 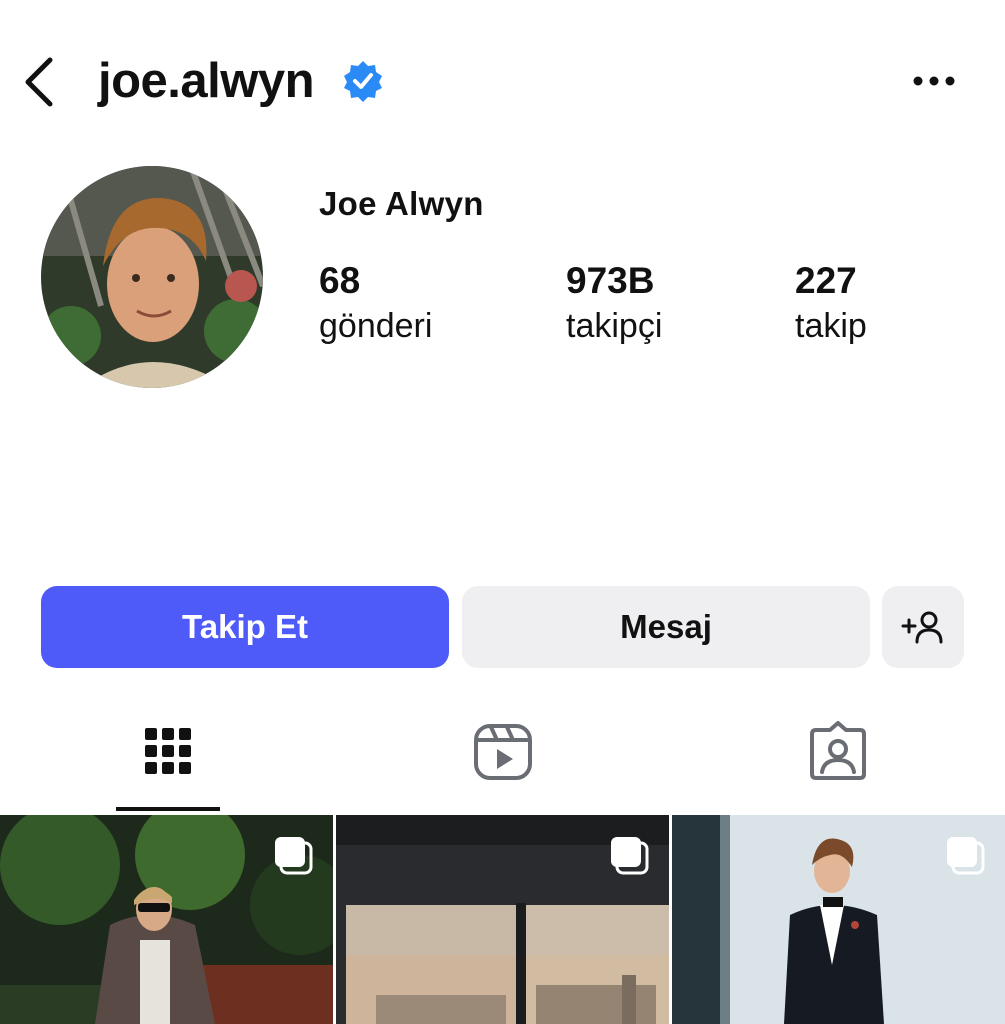 I want to click on reels-icon, so click(x=503, y=752).